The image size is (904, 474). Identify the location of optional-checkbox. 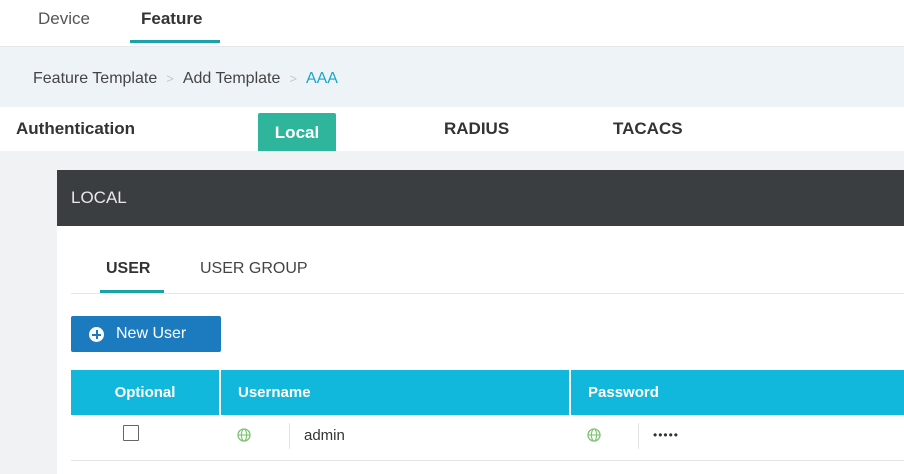
(131, 433).